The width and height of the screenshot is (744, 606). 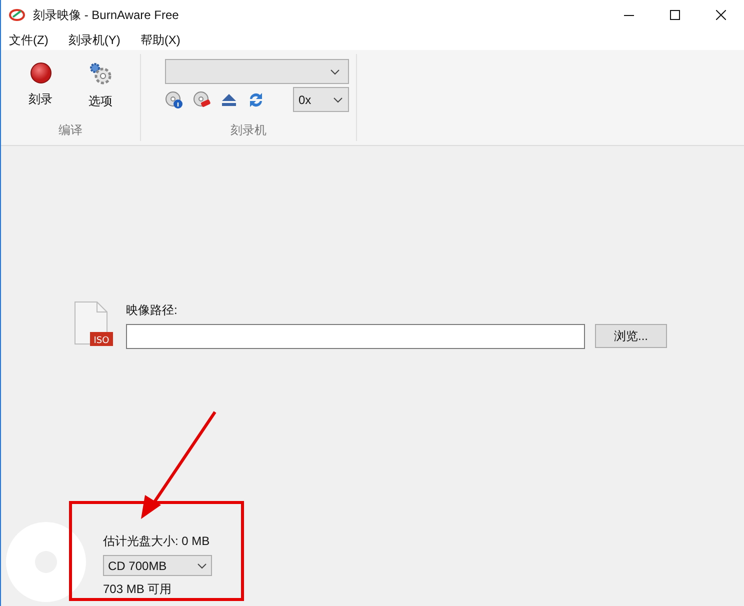 I want to click on group-label: 编译, so click(x=70, y=130).